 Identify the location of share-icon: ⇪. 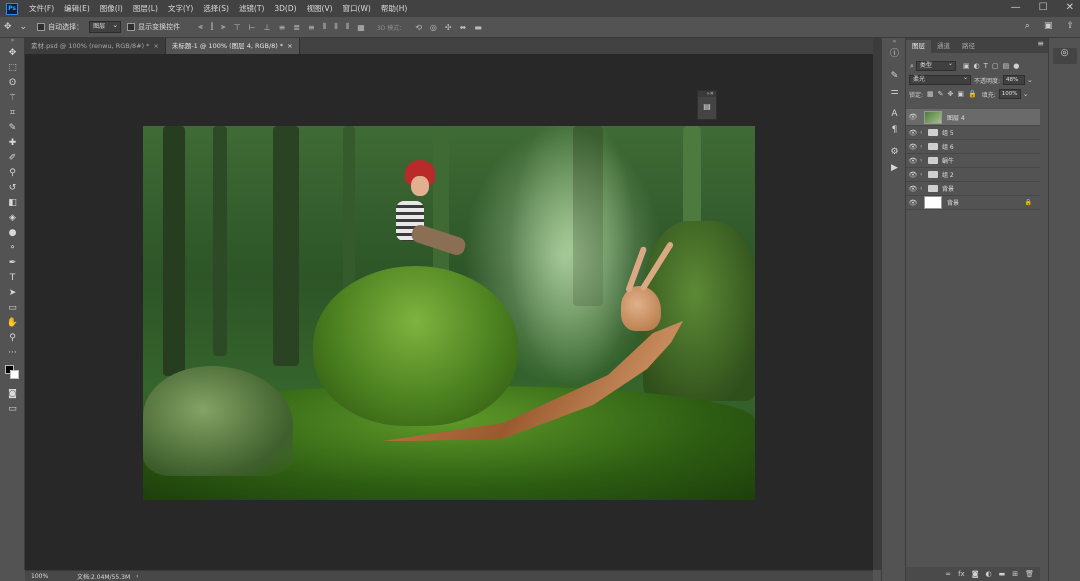
(1070, 26).